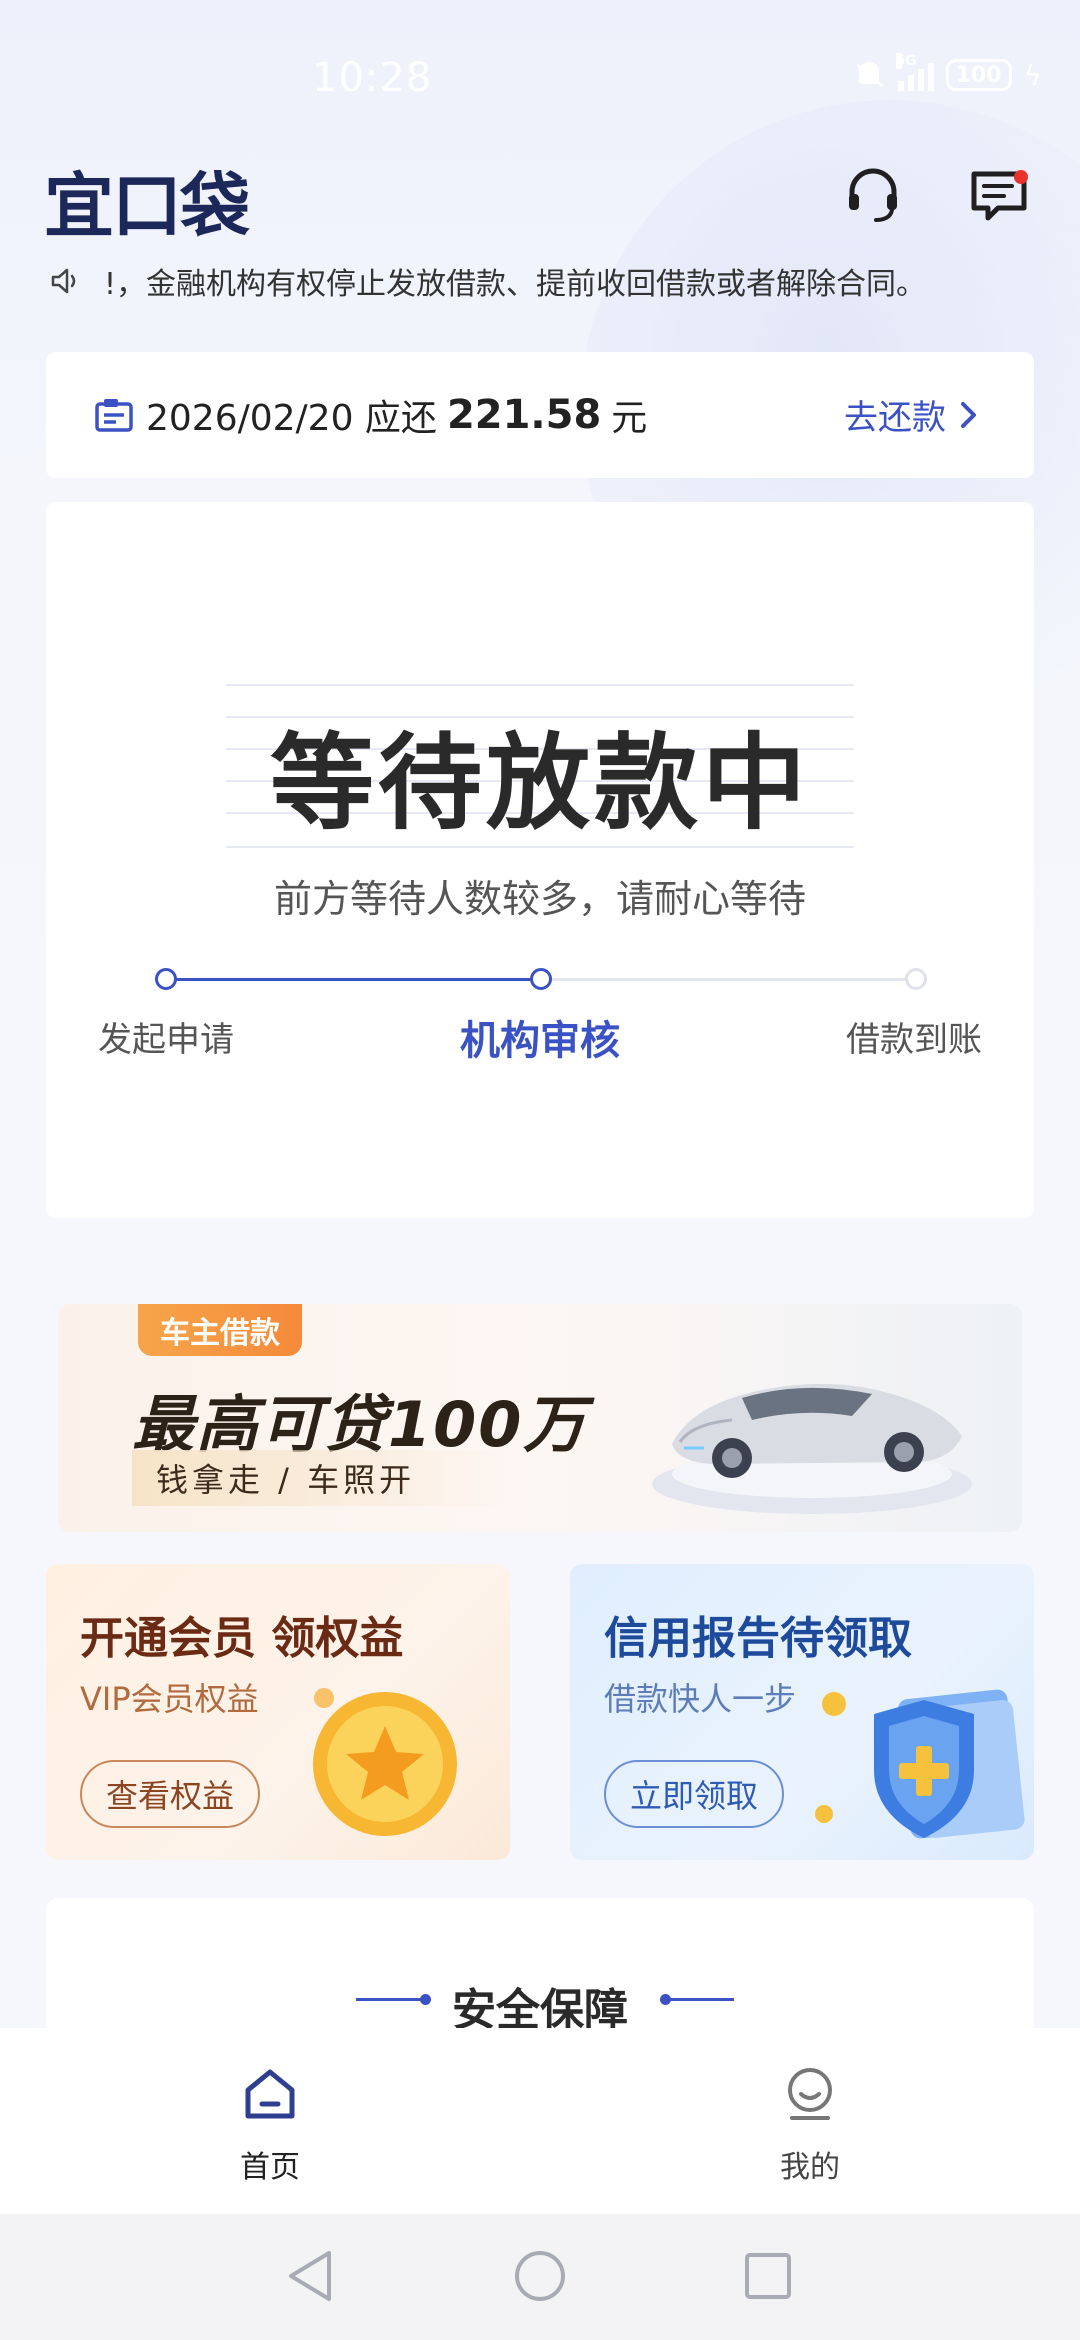  I want to click on car-loan-banner: 车主借款 最高可贷100万 钱拿走 / 车照开, so click(540, 1418).